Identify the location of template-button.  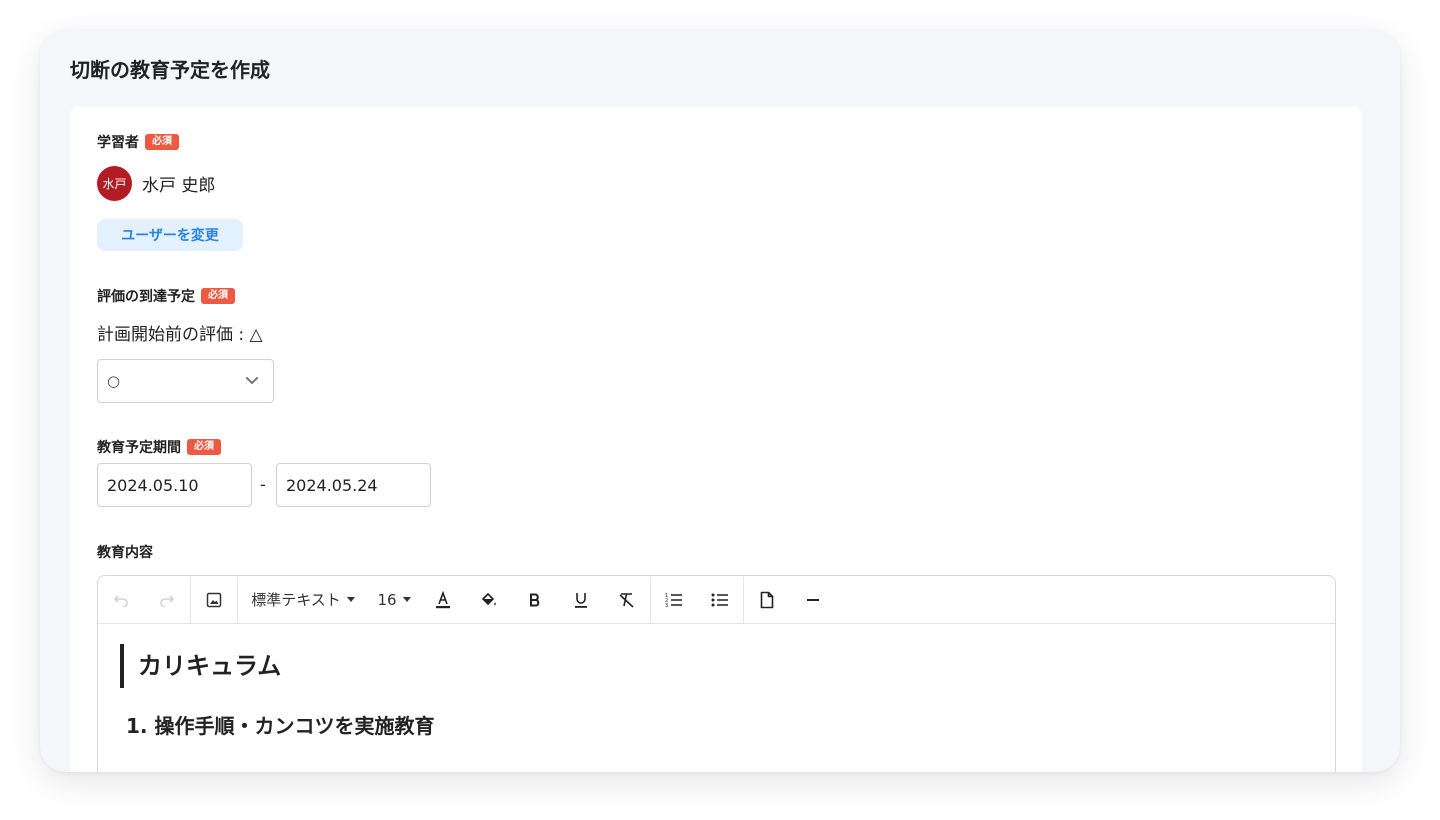
(767, 600).